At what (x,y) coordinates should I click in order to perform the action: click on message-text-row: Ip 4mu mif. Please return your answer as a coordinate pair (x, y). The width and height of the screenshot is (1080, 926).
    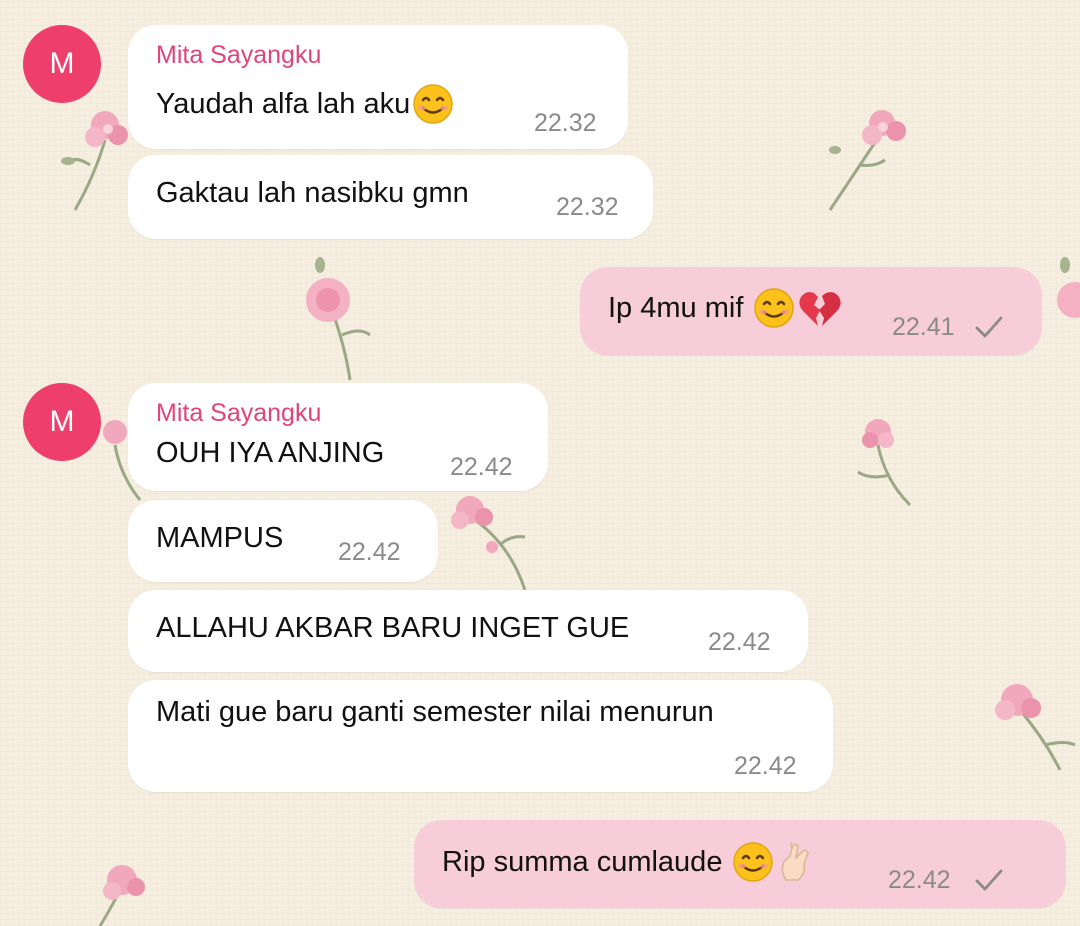
    Looking at the image, I should click on (724, 308).